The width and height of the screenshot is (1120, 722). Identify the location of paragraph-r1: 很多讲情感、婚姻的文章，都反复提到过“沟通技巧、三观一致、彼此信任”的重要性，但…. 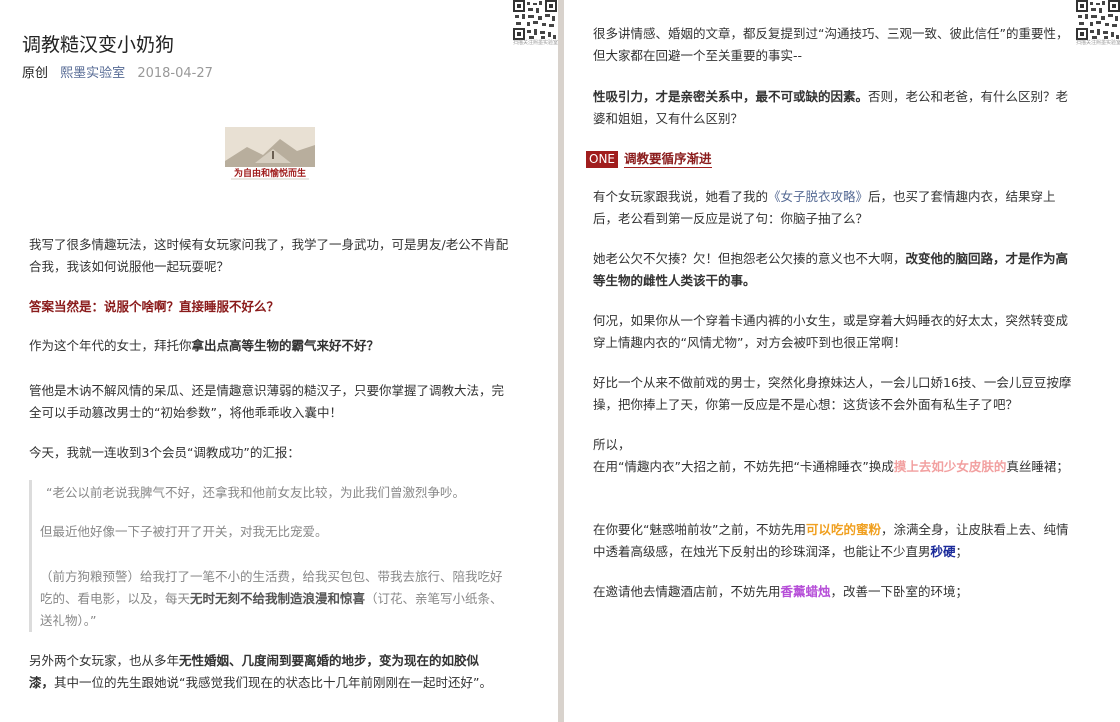
(831, 44).